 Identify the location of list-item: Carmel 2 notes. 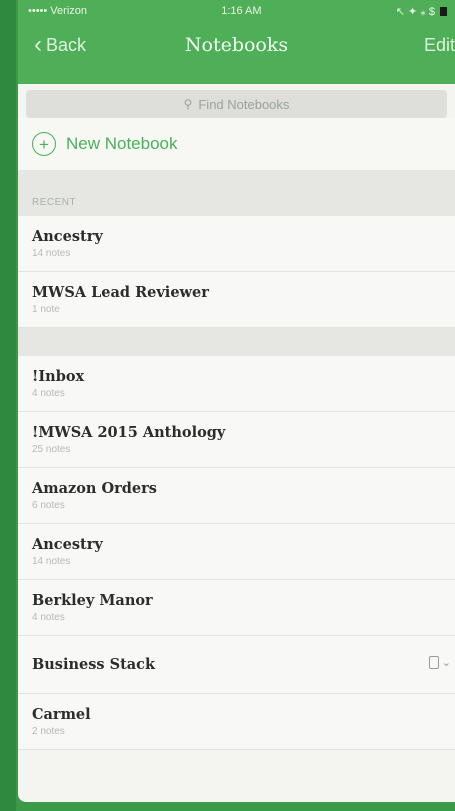
(236, 722).